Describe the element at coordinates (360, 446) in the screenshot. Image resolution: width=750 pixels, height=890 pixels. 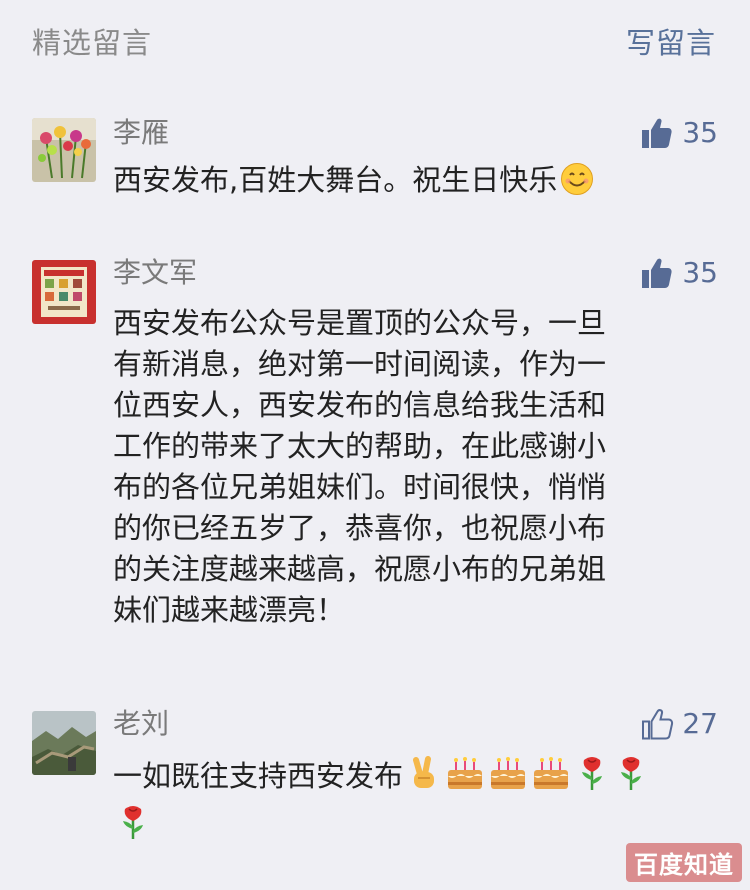
I see `comment-line: 工作的带来了太大的帮助，在此感谢小` at that location.